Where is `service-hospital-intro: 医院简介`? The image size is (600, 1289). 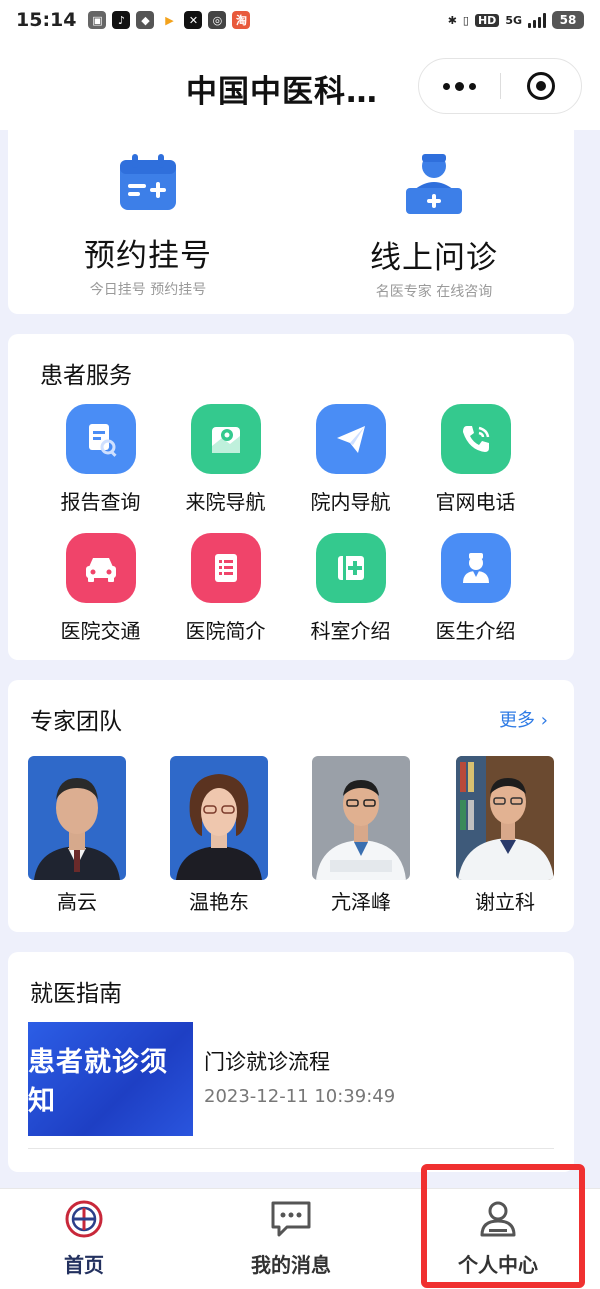 service-hospital-intro: 医院简介 is located at coordinates (225, 588).